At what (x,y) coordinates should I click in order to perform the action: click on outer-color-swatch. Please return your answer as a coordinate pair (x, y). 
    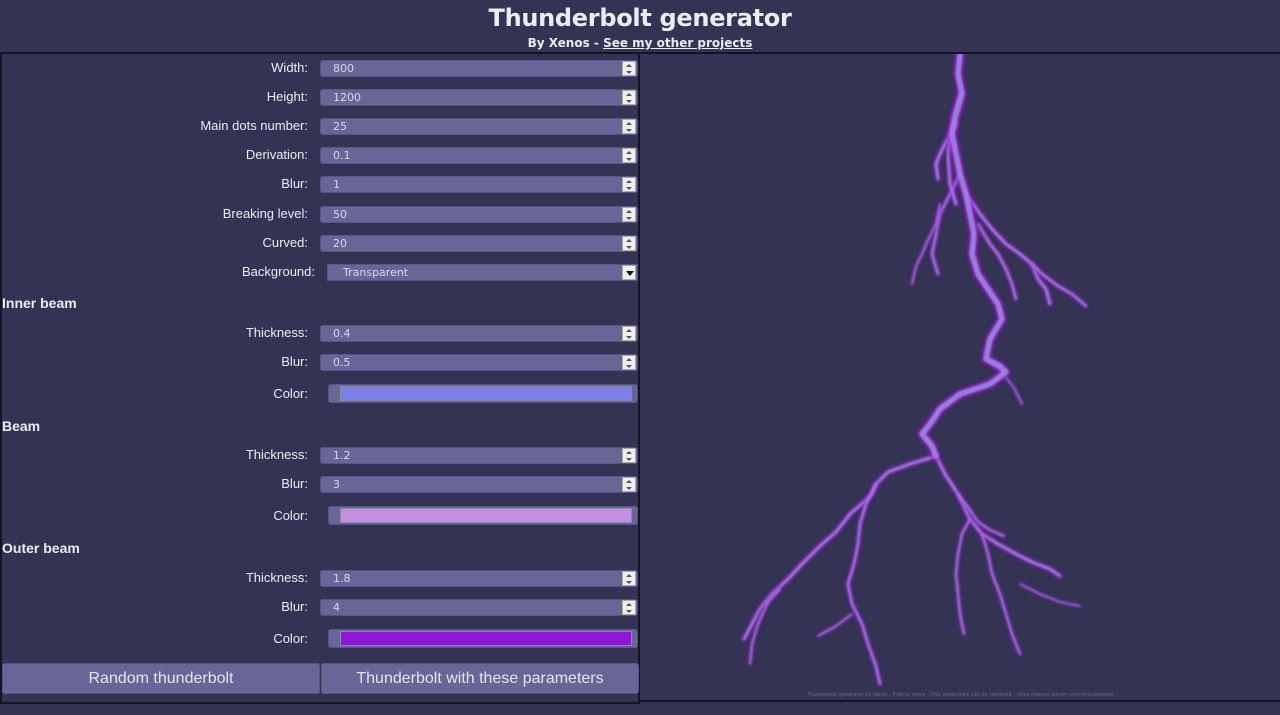
    Looking at the image, I should click on (486, 638).